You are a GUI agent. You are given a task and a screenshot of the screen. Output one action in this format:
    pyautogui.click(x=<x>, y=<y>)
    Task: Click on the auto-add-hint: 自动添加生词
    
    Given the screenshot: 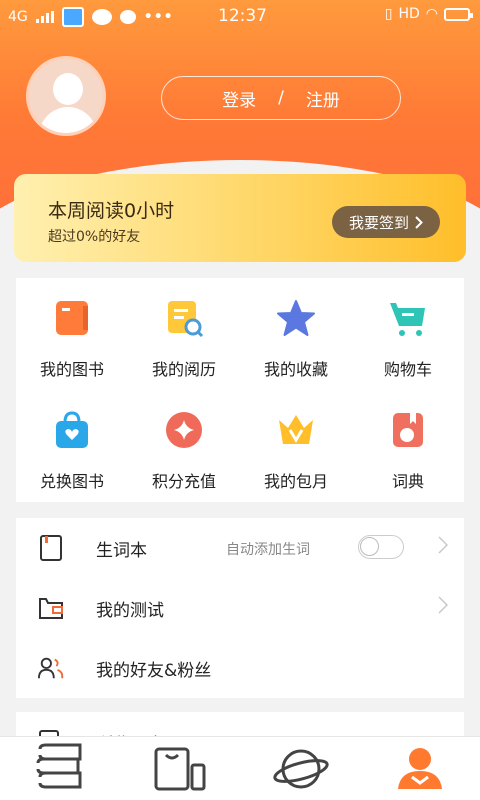 What is the action you would take?
    pyautogui.click(x=268, y=550)
    